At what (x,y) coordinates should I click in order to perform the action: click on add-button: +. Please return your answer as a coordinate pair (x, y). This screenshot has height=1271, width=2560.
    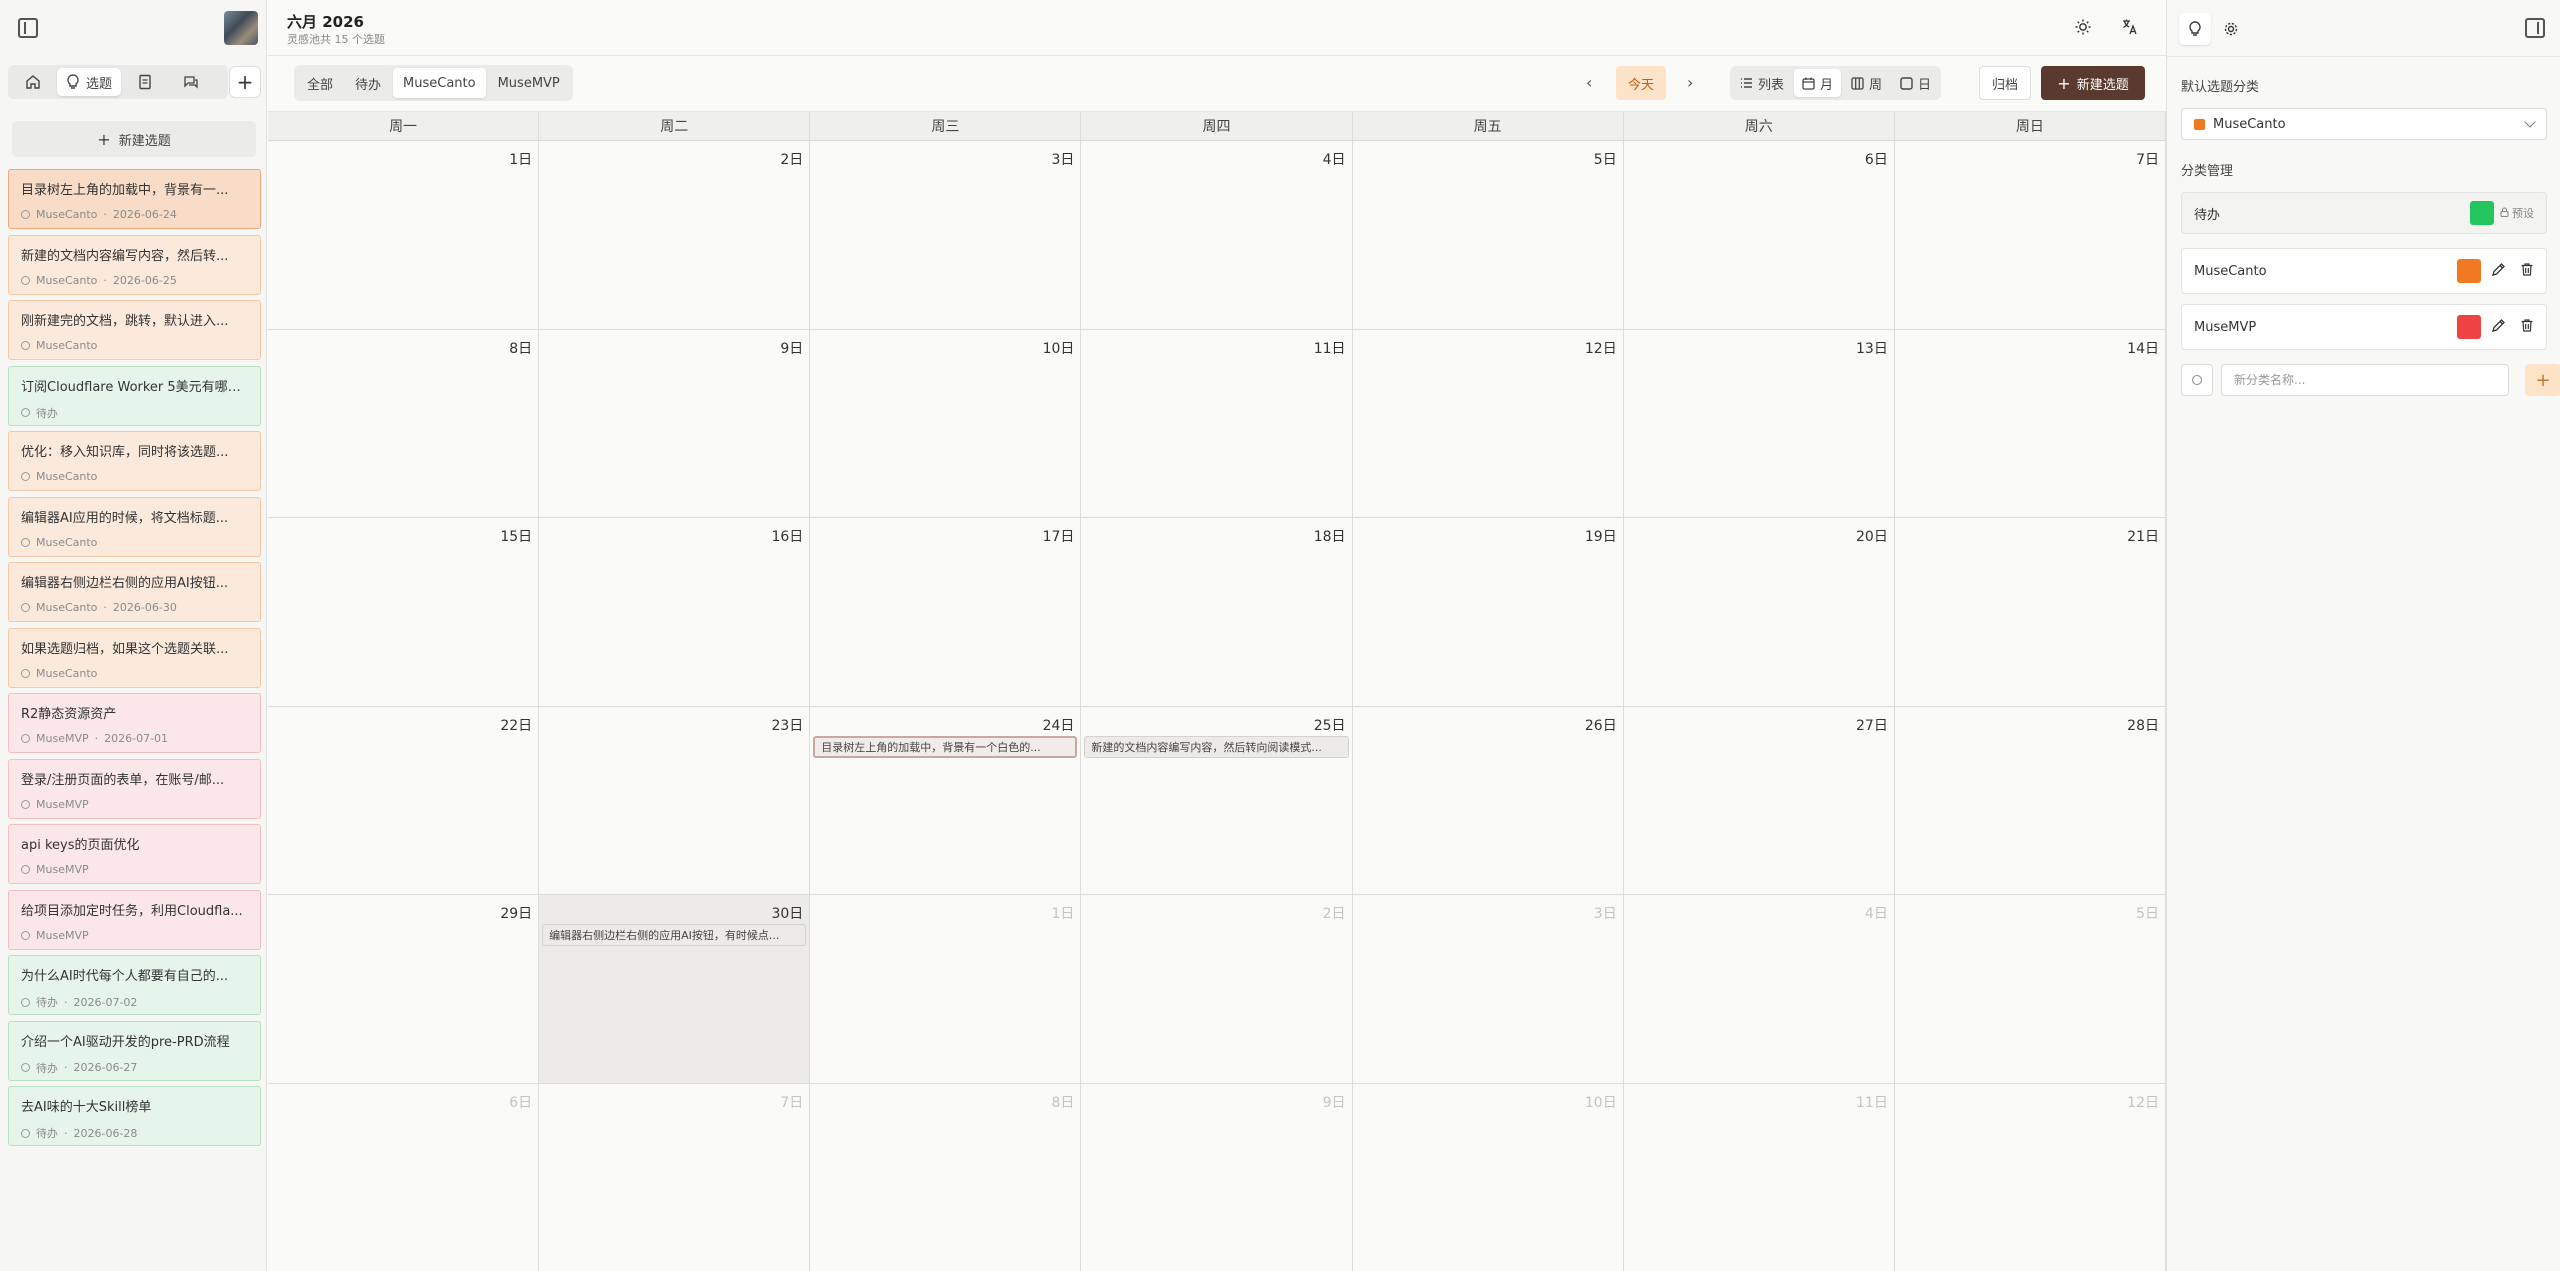
    Looking at the image, I should click on (245, 82).